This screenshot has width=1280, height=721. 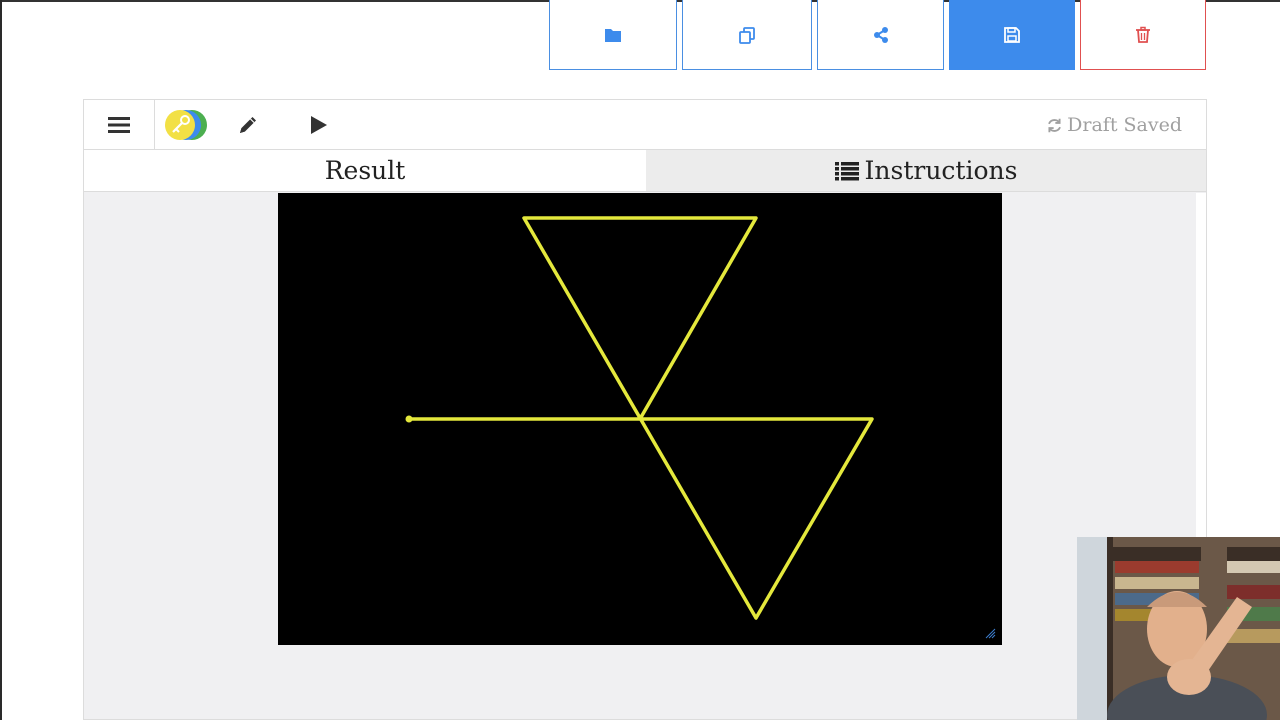 I want to click on webcam-video-frame, so click(x=1178, y=628).